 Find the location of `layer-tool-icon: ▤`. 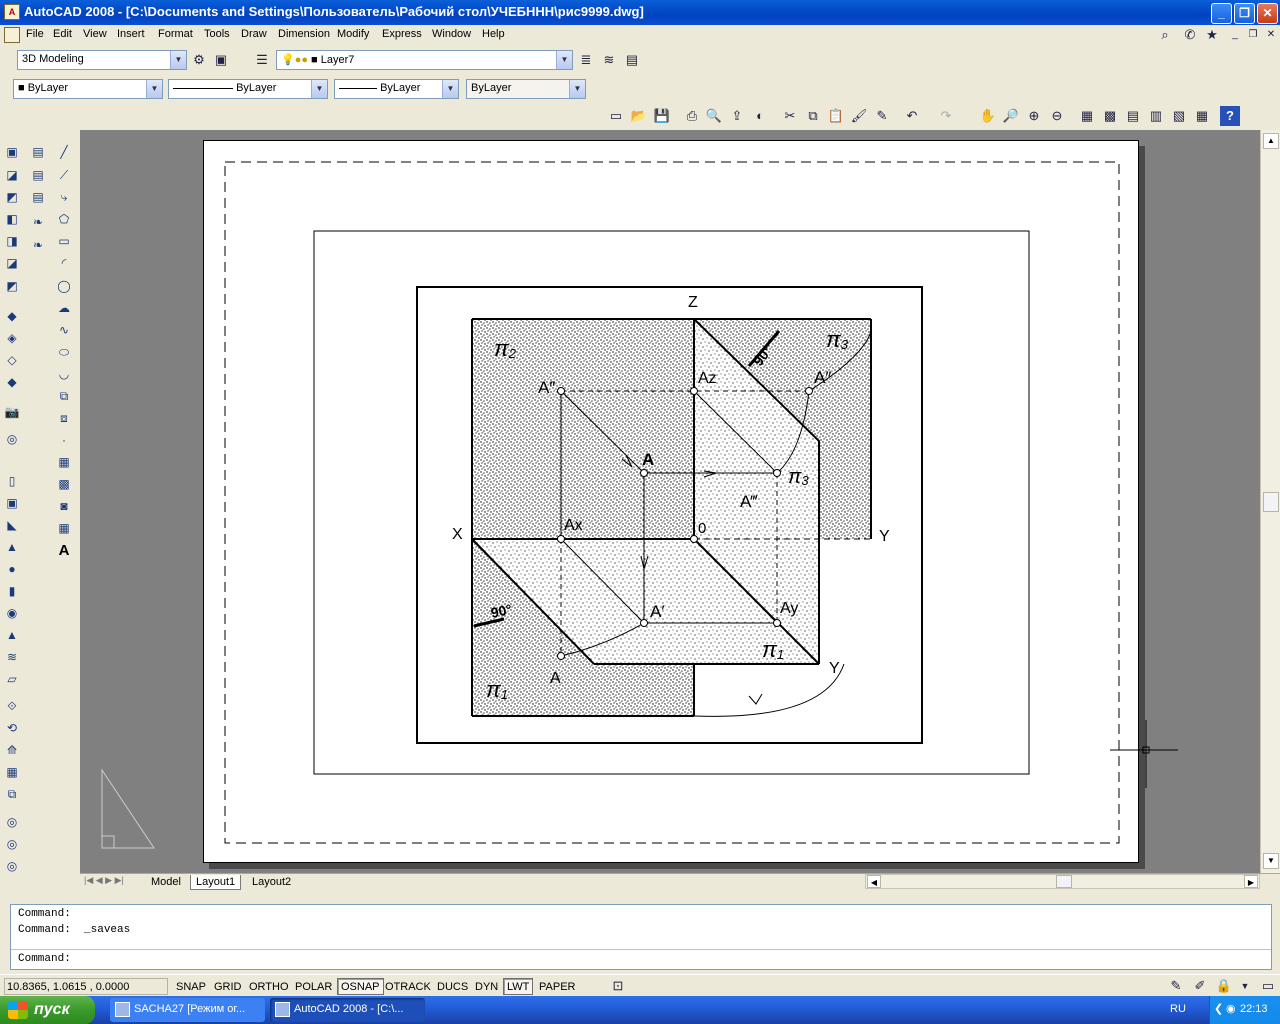

layer-tool-icon: ▤ is located at coordinates (38, 152).